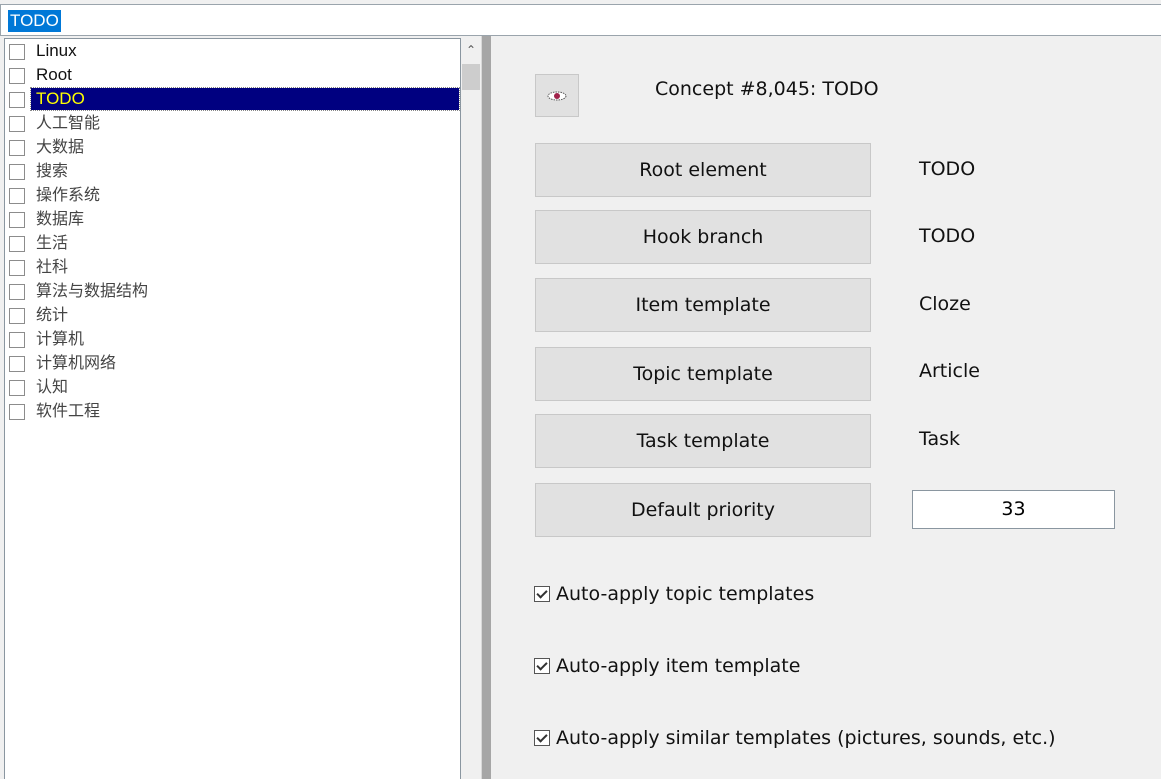 The image size is (1161, 779). I want to click on list-item-label: 统计, so click(52, 314).